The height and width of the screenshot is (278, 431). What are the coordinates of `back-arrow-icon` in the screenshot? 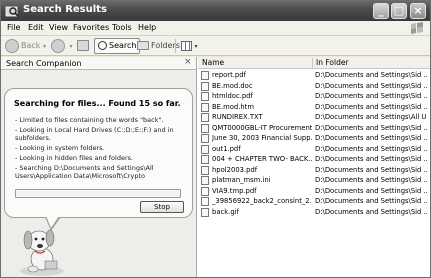 It's located at (12, 45).